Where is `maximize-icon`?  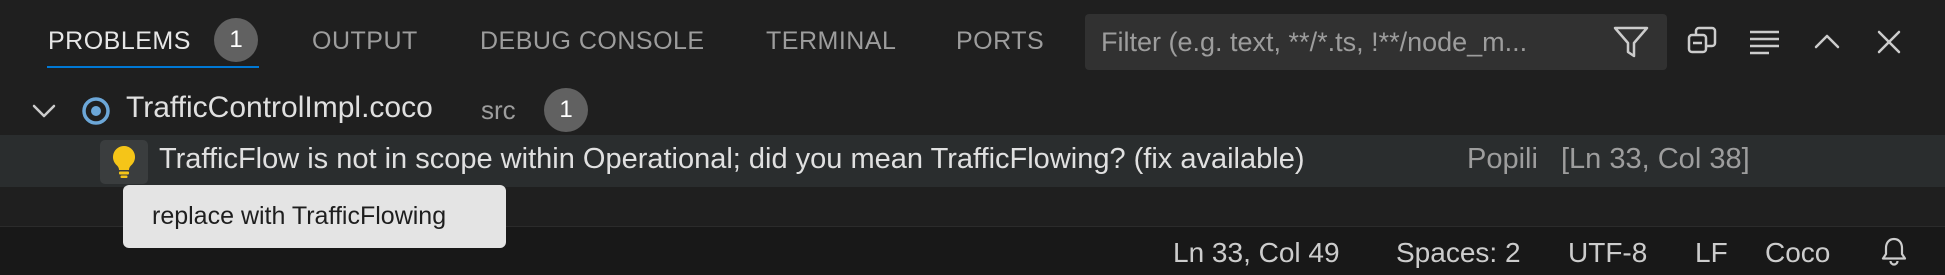 maximize-icon is located at coordinates (1827, 42).